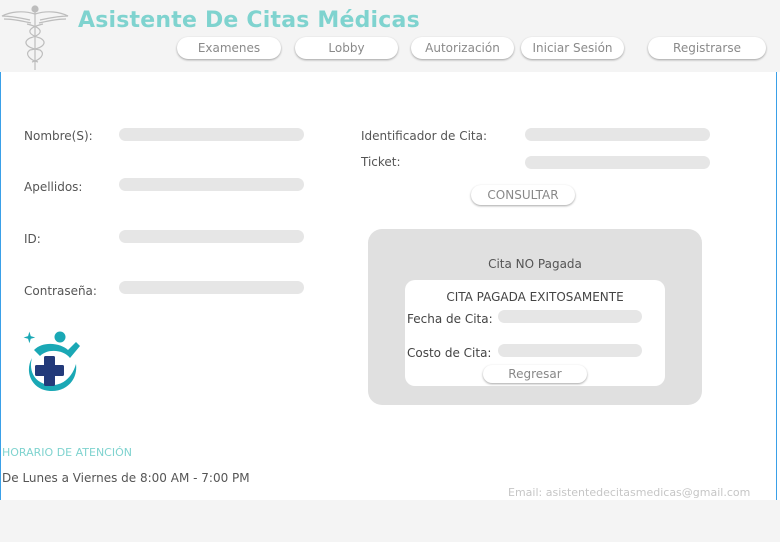 The height and width of the screenshot is (542, 780). Describe the element at coordinates (570, 316) in the screenshot. I see `fecha-field` at that location.